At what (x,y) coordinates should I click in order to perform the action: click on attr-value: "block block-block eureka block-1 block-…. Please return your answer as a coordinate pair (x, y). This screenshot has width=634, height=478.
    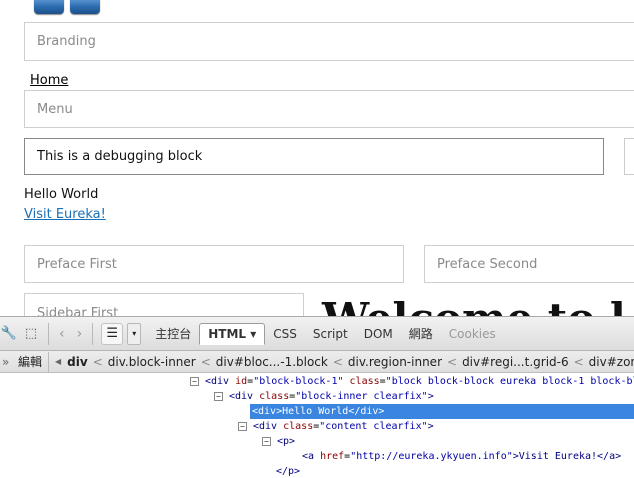
    Looking at the image, I should click on (509, 381).